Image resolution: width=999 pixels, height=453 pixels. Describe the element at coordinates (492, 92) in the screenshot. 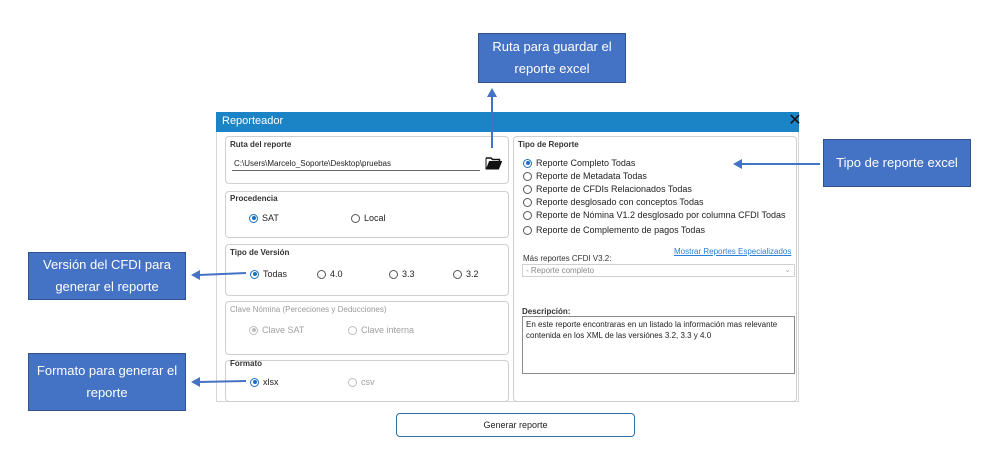

I see `arrowhead-ruta` at that location.